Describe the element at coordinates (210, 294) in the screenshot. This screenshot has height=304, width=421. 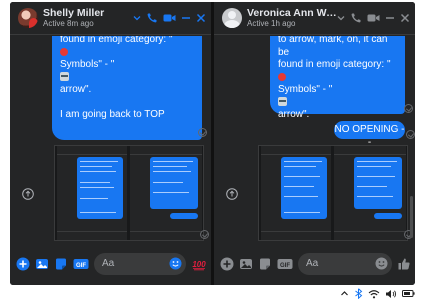
I see `taskbar` at that location.